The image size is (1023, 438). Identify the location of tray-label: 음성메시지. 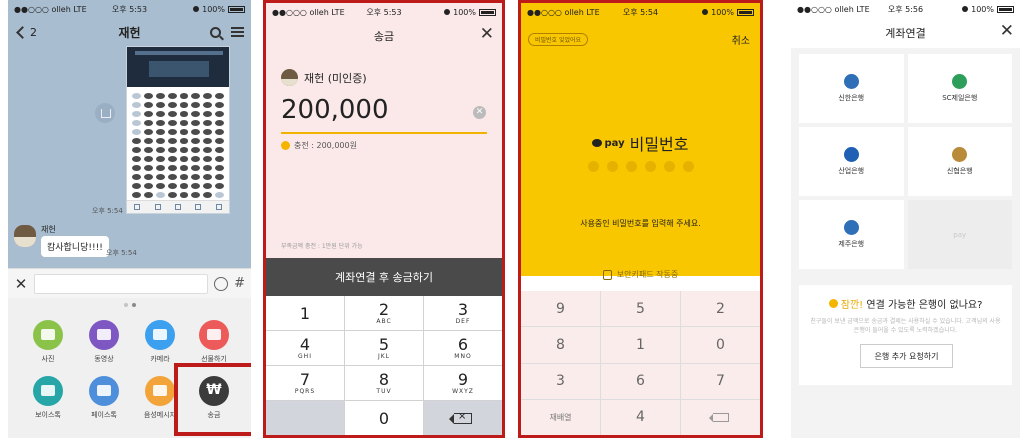
(160, 415).